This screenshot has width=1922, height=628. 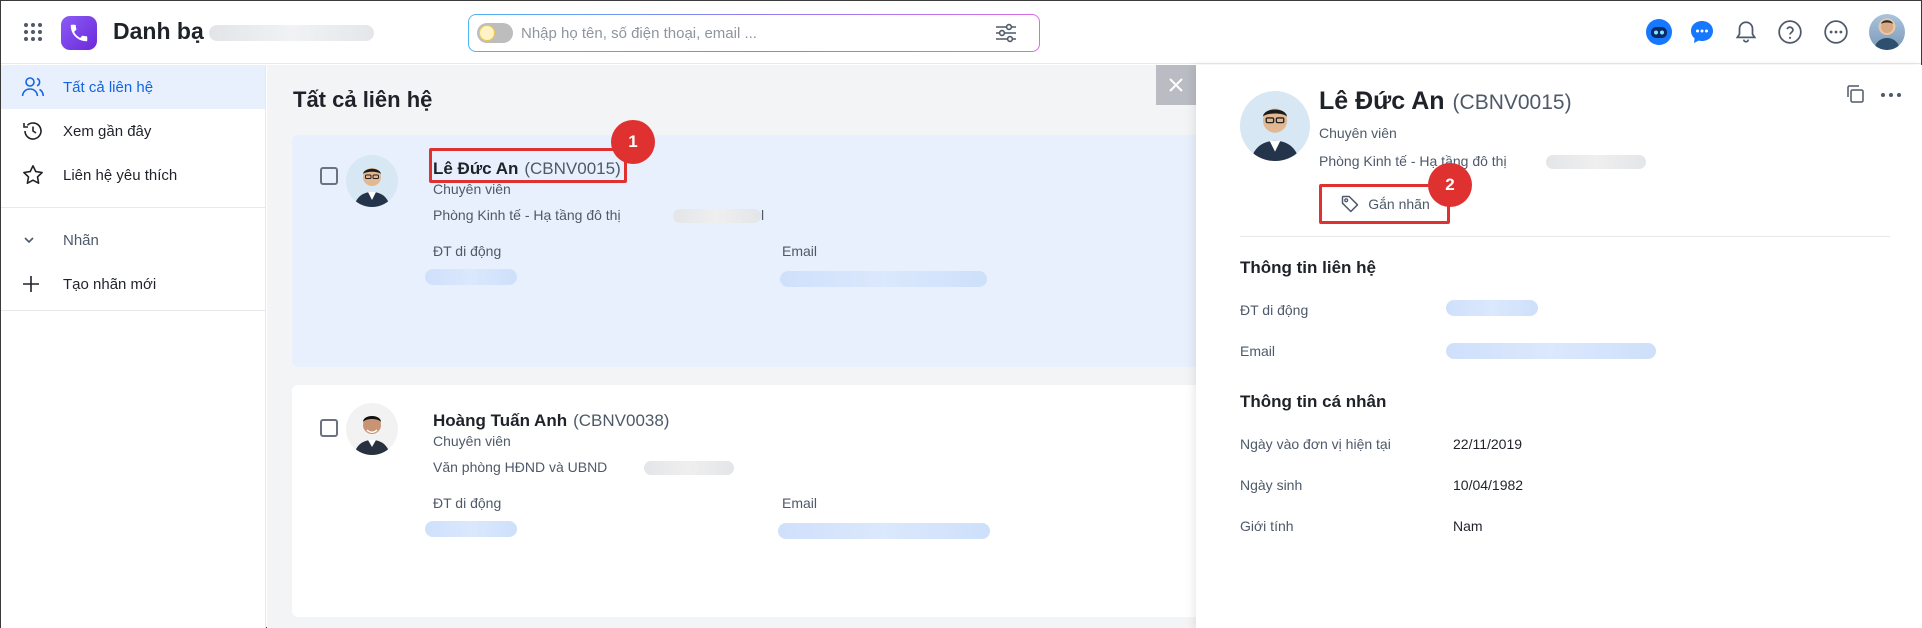 I want to click on department-suffix: l, so click(x=763, y=215).